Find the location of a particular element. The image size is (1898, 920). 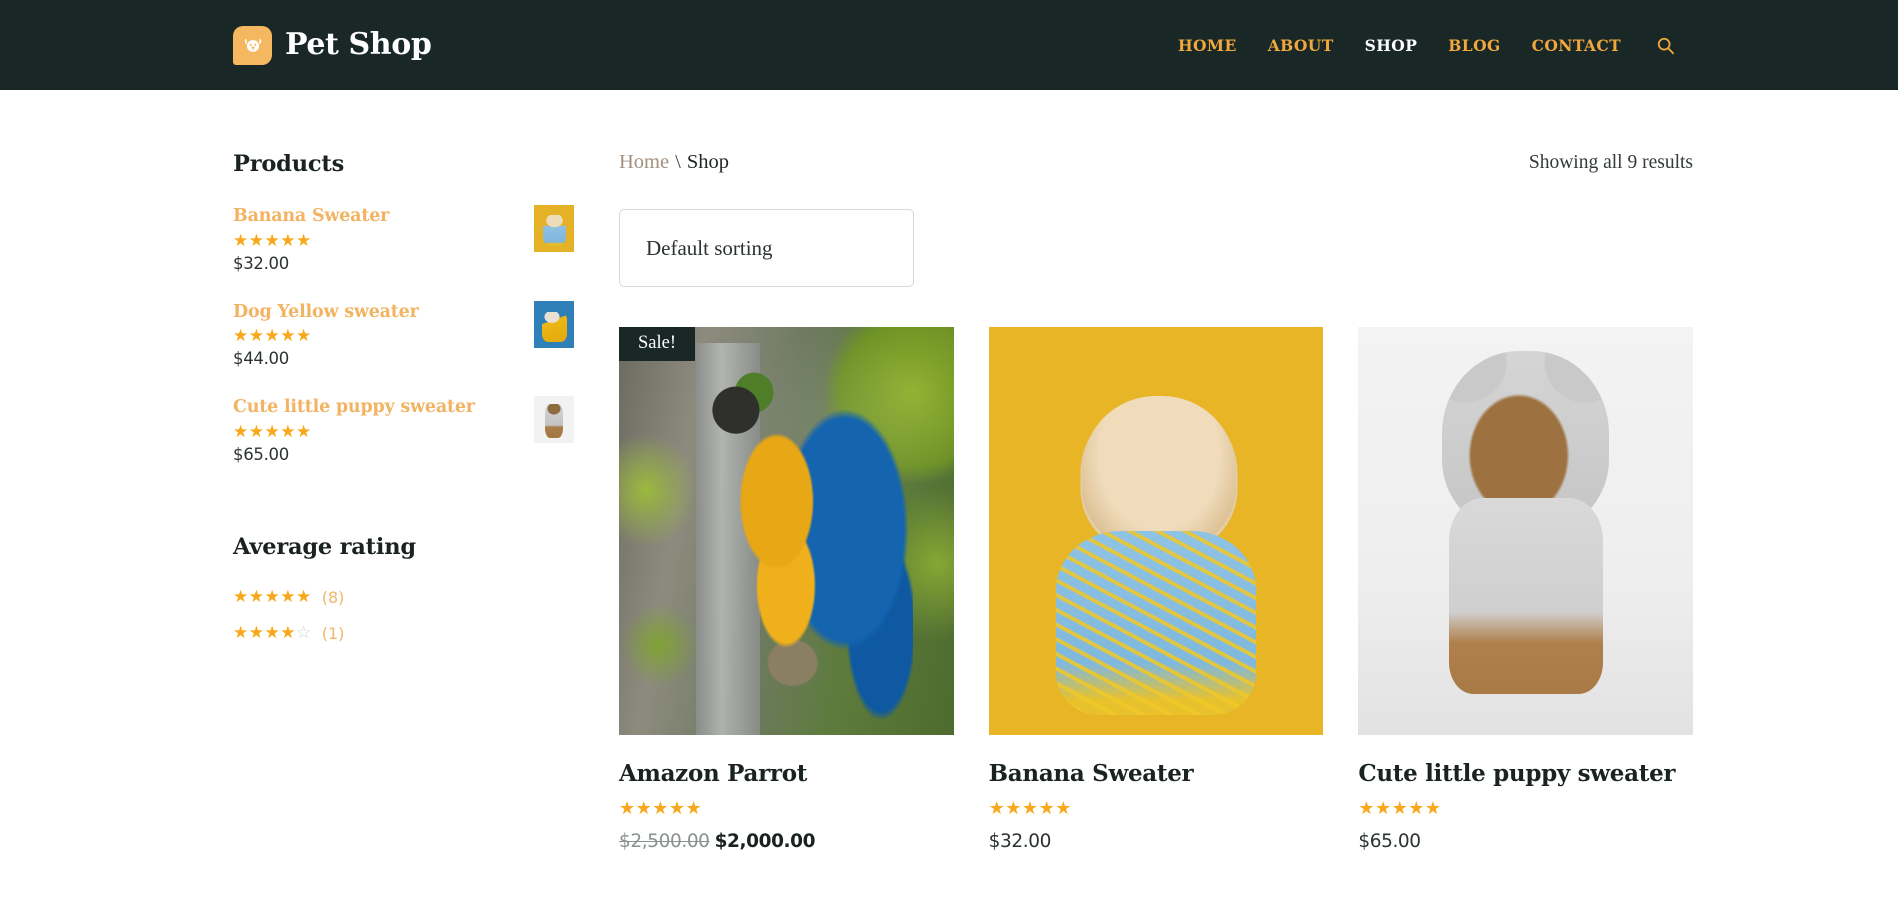

average-rating-widget: Average rating ★★★★★ (8) ★★★★☆ (1) is located at coordinates (403, 588).